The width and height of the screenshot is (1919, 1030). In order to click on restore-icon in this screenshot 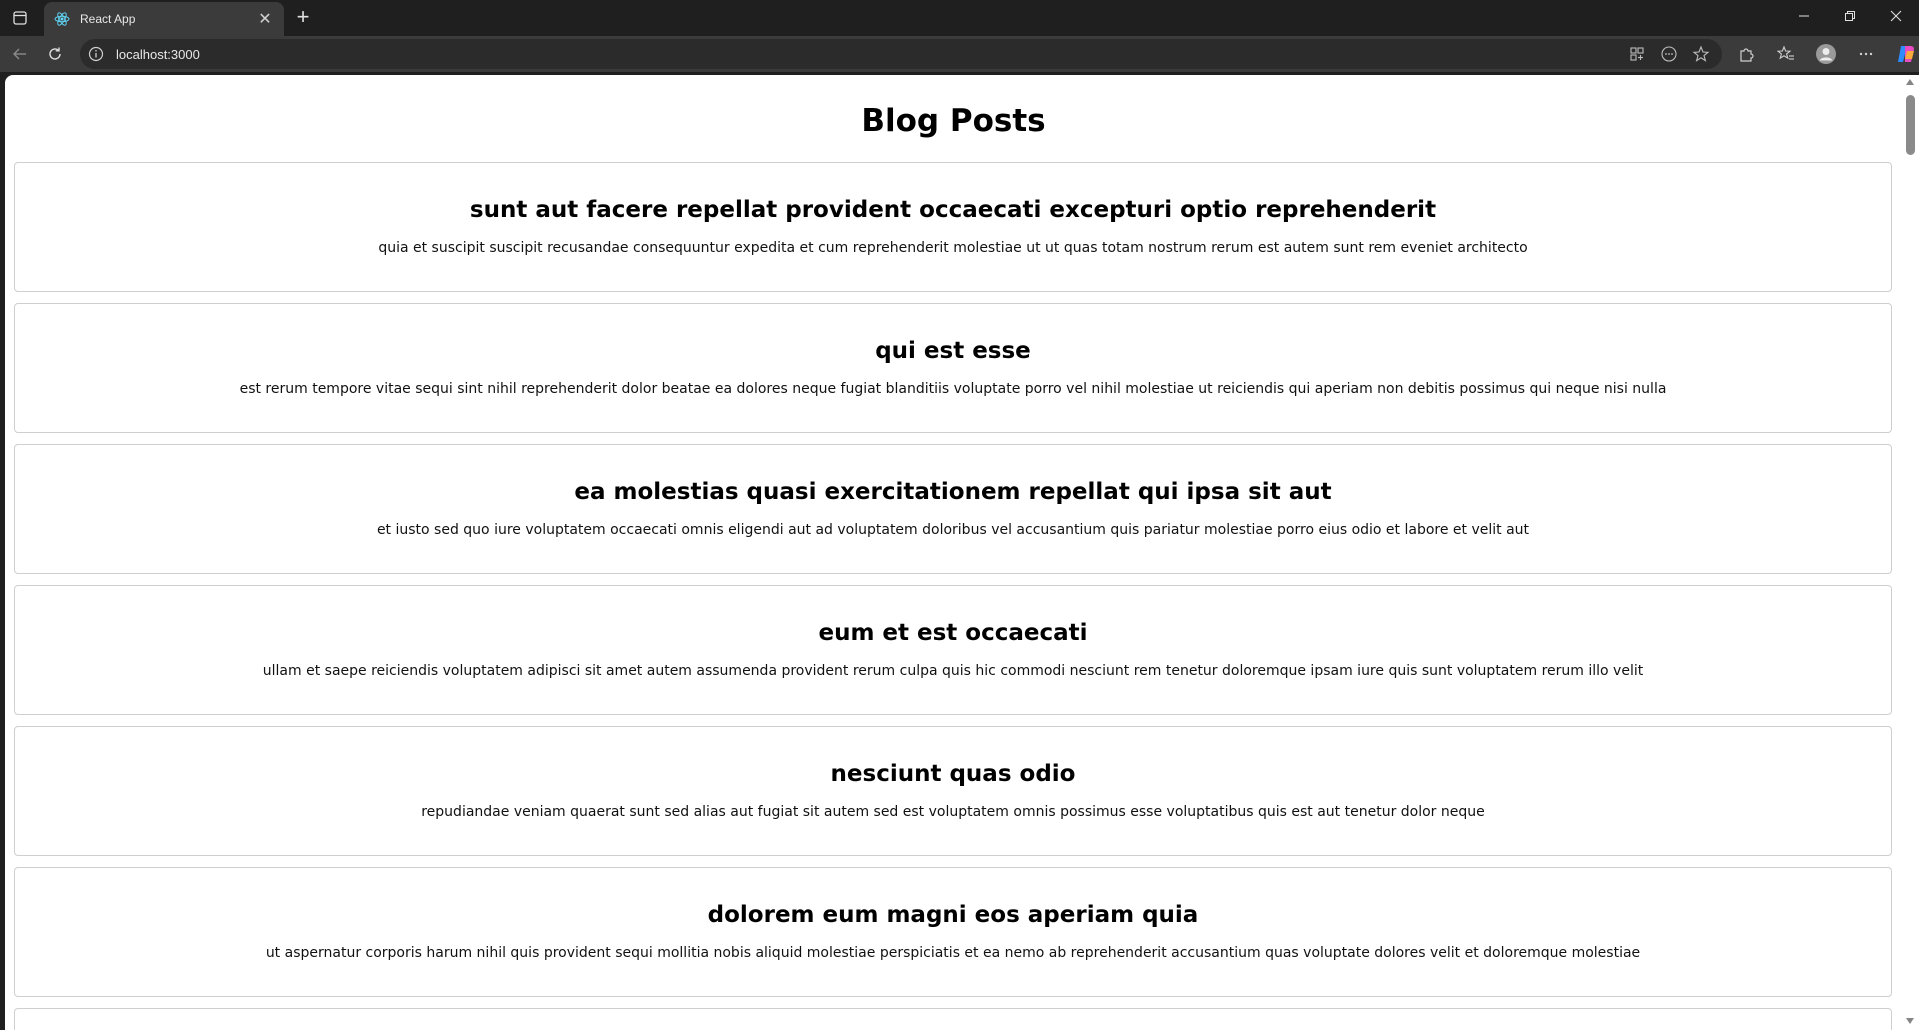, I will do `click(1850, 16)`.